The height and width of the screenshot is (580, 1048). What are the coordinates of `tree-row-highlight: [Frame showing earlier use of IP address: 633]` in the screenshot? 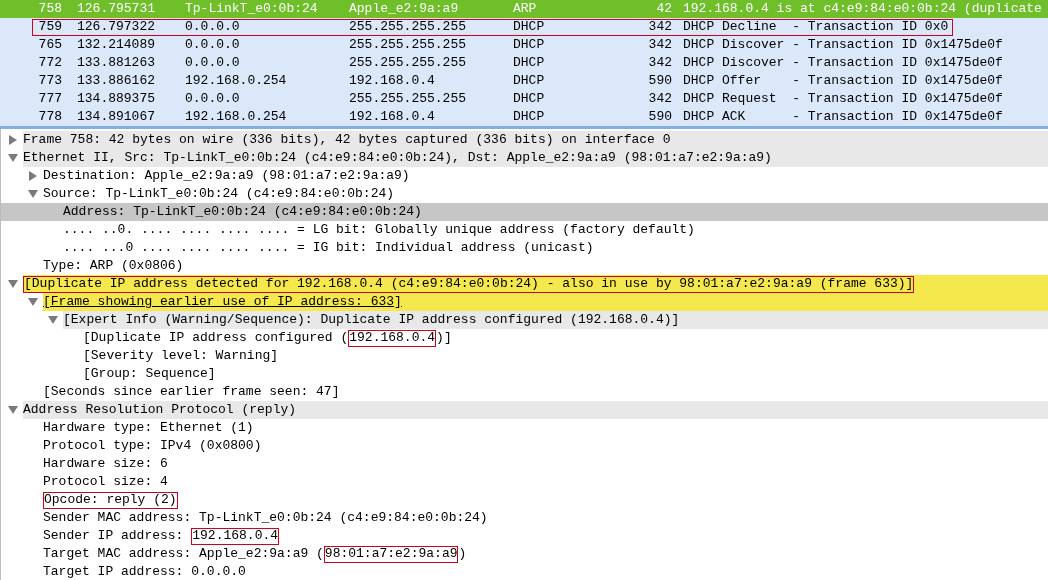 It's located at (545, 302).